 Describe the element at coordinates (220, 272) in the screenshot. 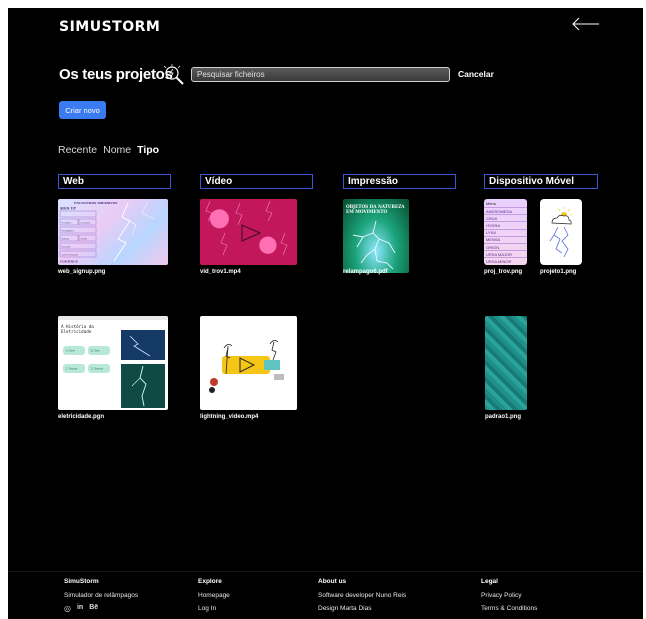

I see `file-name: vid_trov1.mp4` at that location.